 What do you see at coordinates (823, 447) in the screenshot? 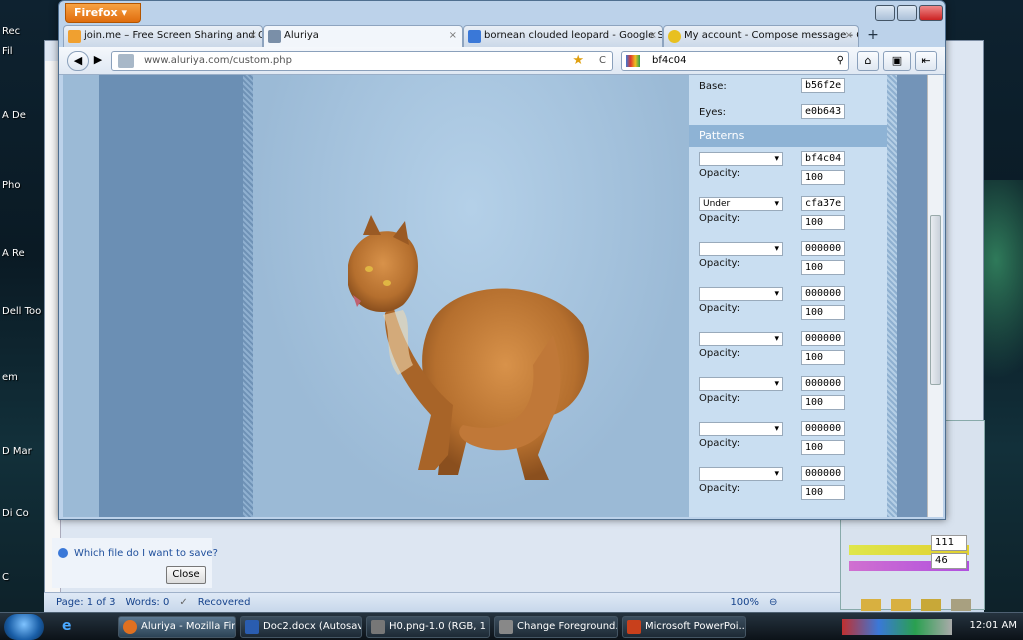
I see `pattern-opacity-7: 100` at bounding box center [823, 447].